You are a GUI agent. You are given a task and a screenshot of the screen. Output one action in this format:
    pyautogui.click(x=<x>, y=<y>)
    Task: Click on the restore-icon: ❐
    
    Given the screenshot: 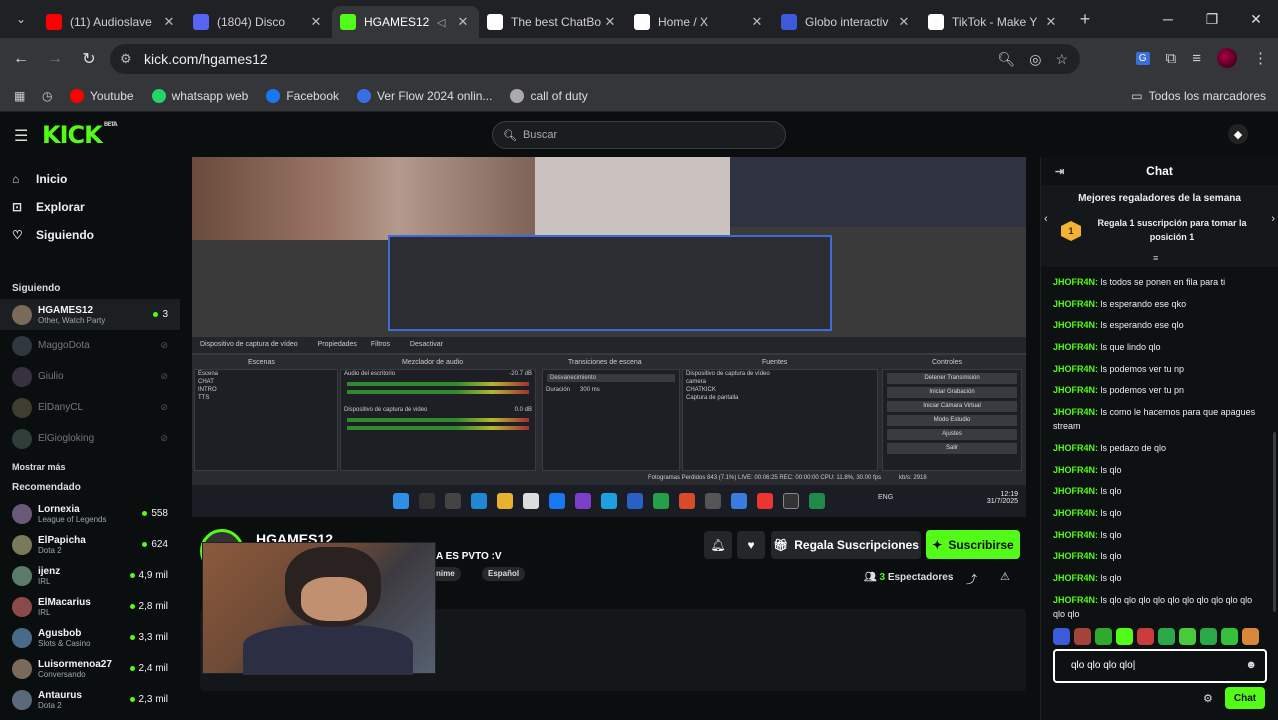 What is the action you would take?
    pyautogui.click(x=1212, y=19)
    